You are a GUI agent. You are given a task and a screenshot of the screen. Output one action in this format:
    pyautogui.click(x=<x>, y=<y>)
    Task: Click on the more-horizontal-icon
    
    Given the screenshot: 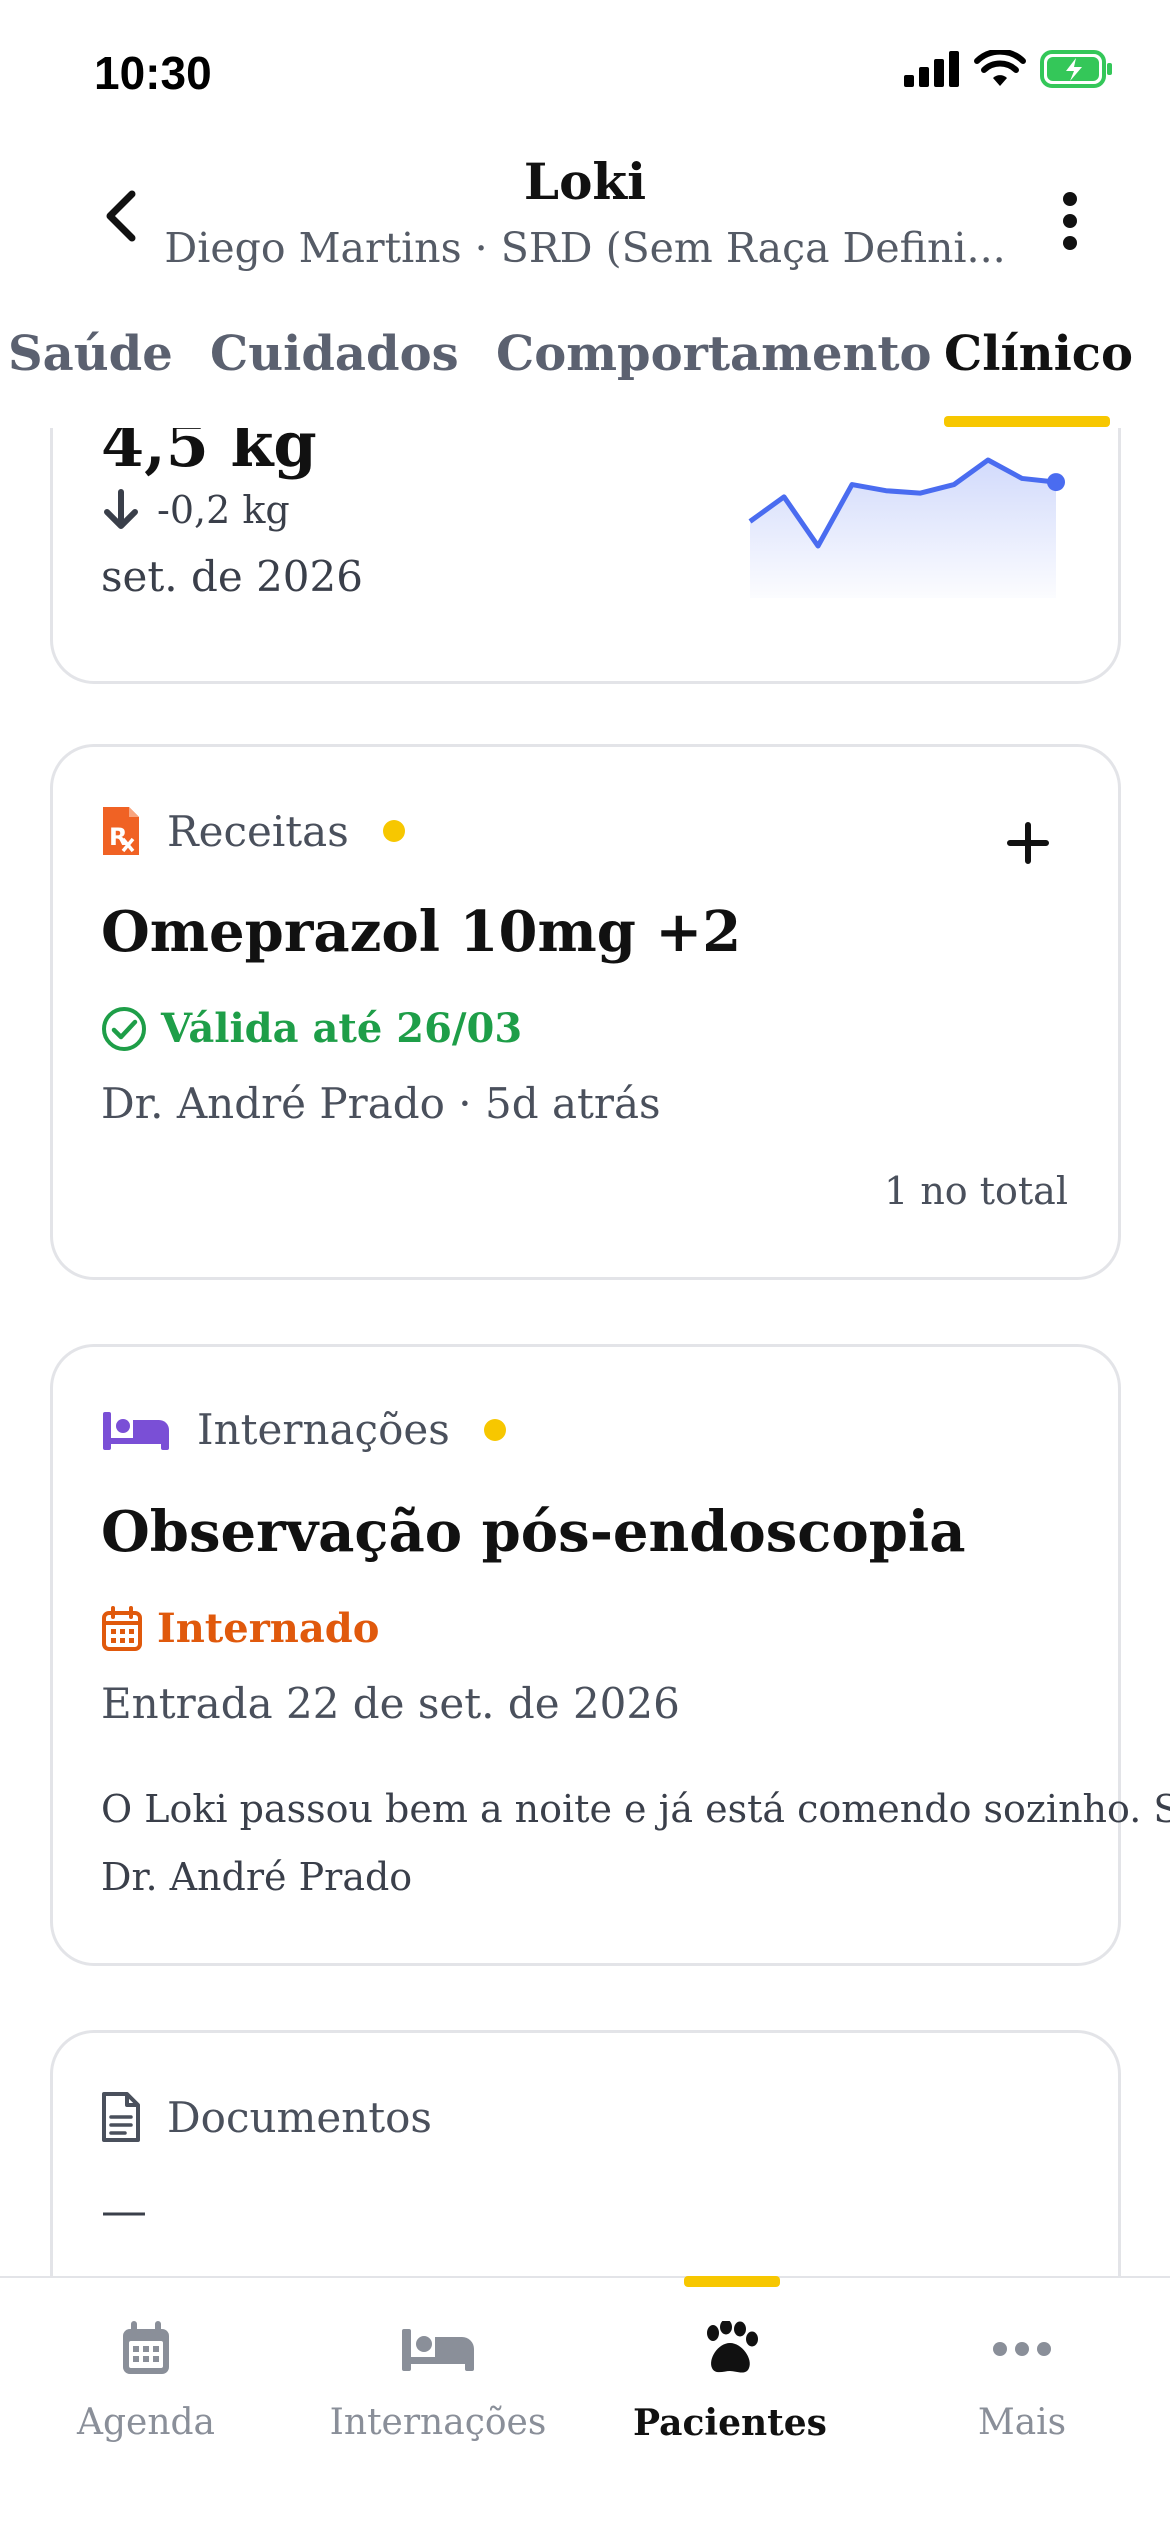 What is the action you would take?
    pyautogui.click(x=1022, y=2349)
    